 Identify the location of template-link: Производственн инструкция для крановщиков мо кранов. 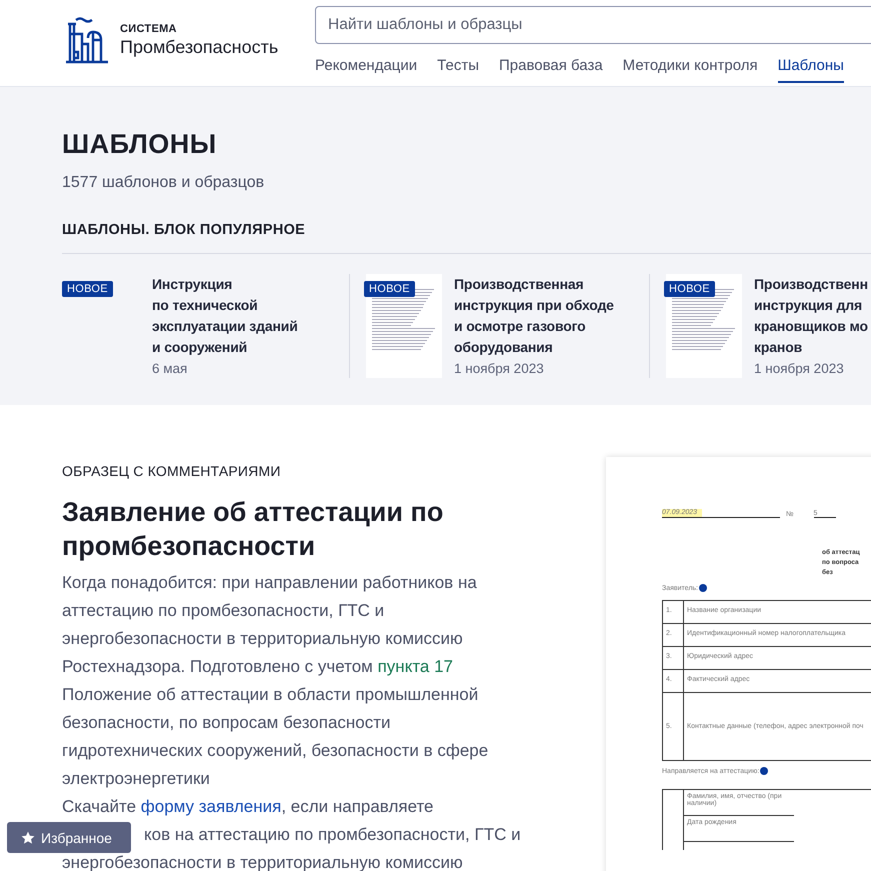
(812, 316).